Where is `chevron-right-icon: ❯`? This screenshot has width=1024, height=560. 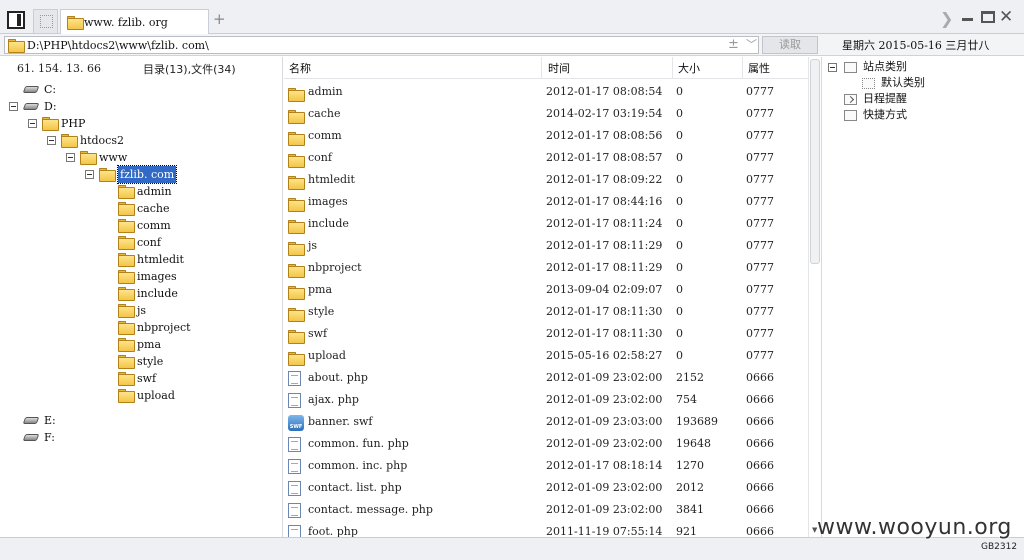 chevron-right-icon: ❯ is located at coordinates (946, 18).